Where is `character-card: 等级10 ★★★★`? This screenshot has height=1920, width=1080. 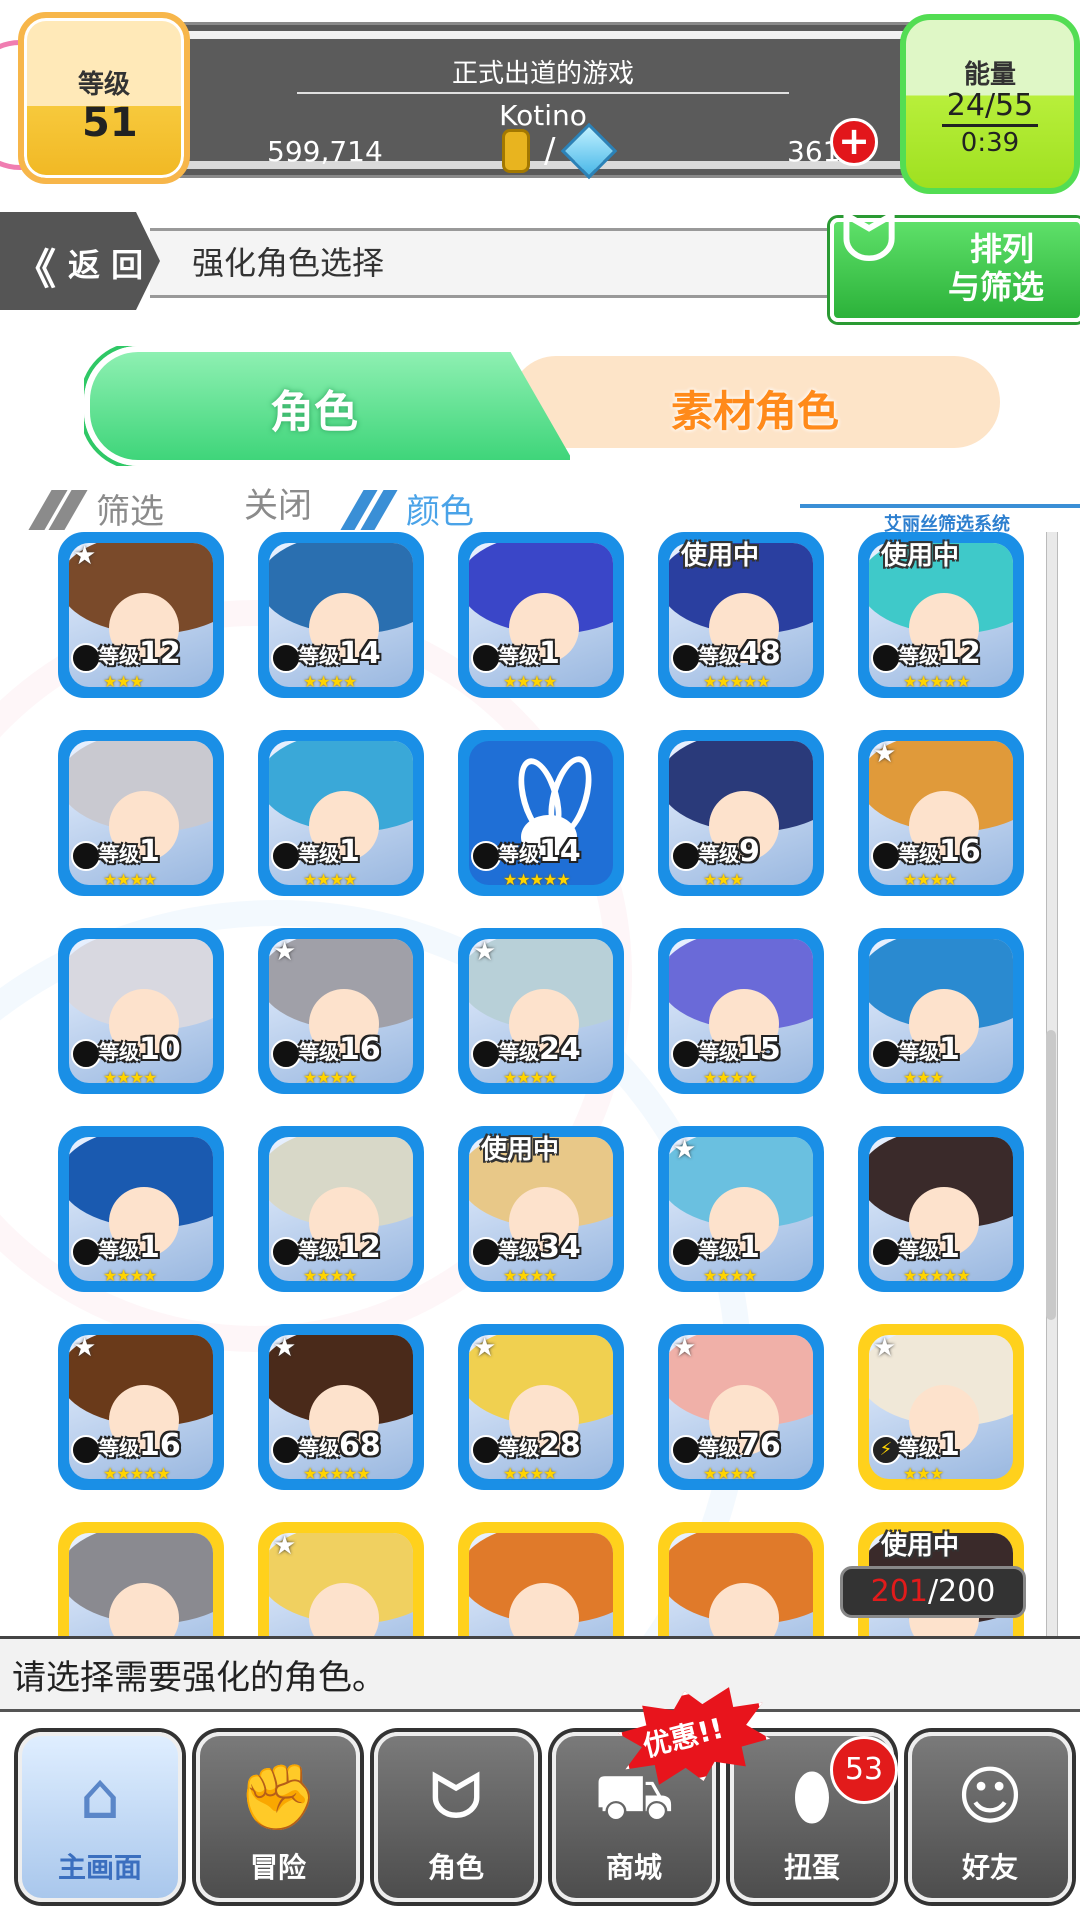 character-card: 等级10 ★★★★ is located at coordinates (141, 1011).